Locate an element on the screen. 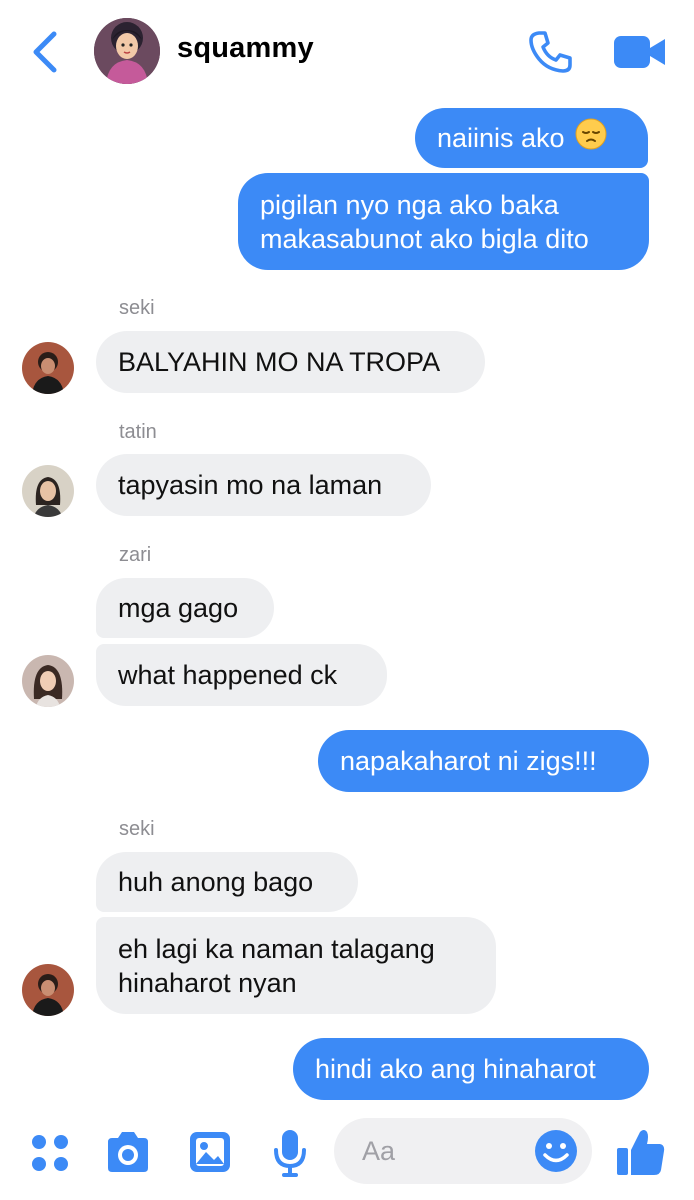 The height and width of the screenshot is (1200, 694). microphone-icon is located at coordinates (290, 1153).